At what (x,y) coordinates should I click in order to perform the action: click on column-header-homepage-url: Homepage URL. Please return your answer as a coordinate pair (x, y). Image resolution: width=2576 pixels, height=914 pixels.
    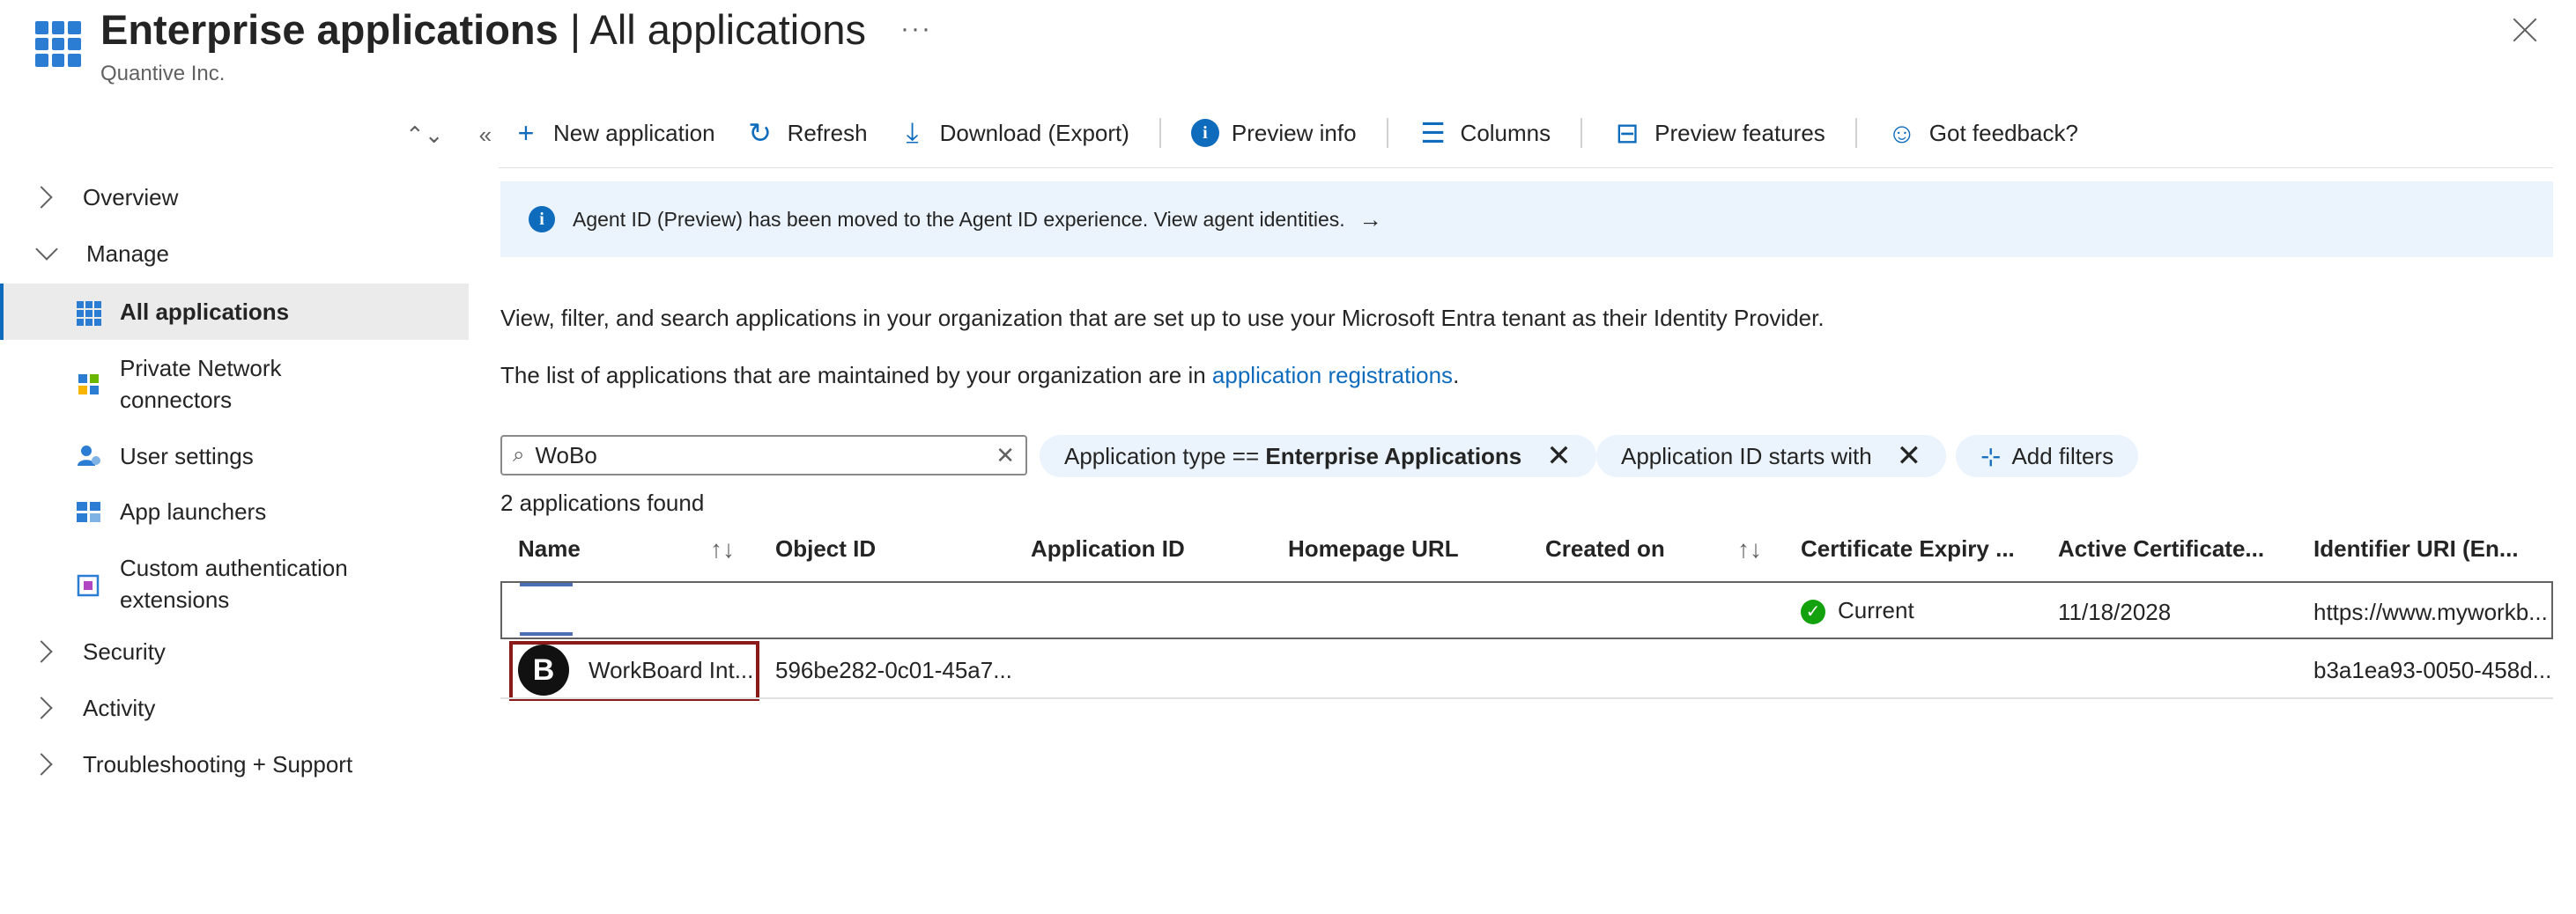
    Looking at the image, I should click on (1373, 549).